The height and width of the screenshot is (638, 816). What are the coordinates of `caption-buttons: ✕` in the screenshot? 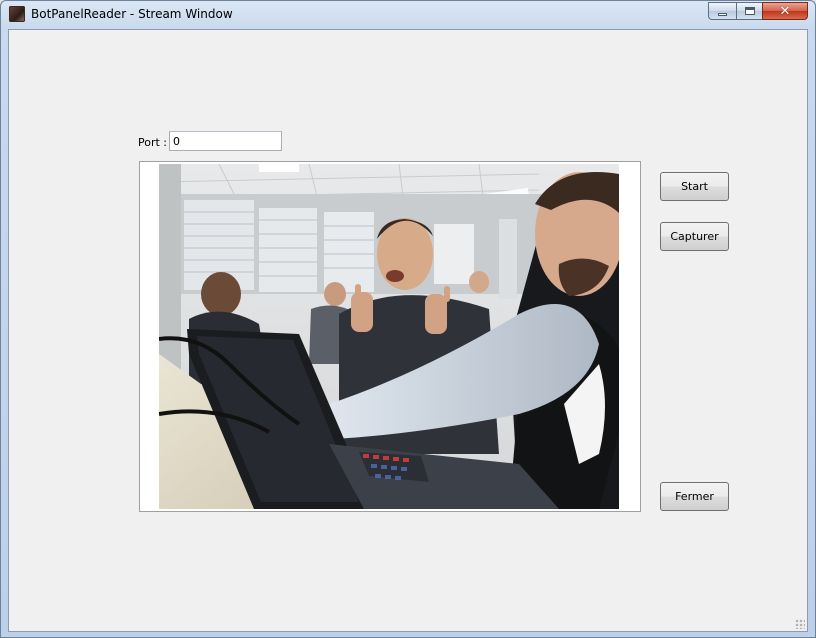 It's located at (758, 11).